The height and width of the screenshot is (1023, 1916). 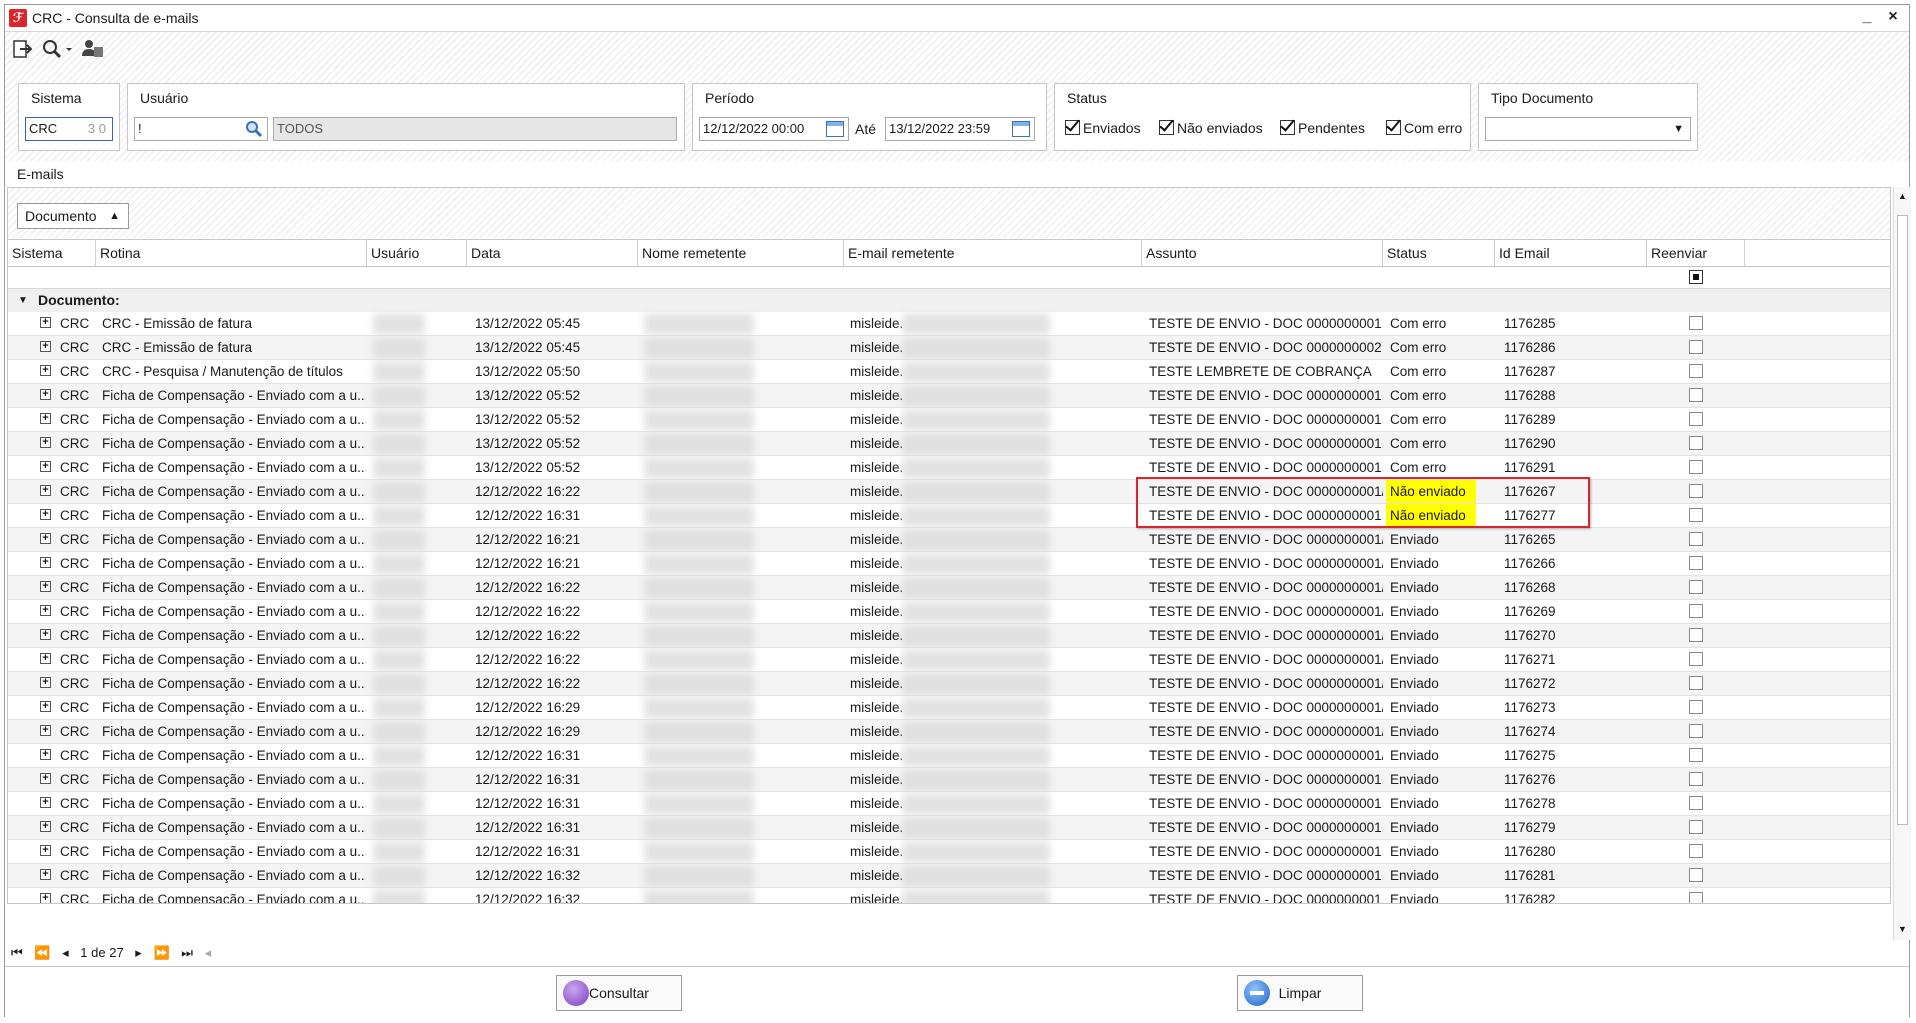 What do you see at coordinates (1696, 277) in the screenshot?
I see `reenviar-all-checkbox` at bounding box center [1696, 277].